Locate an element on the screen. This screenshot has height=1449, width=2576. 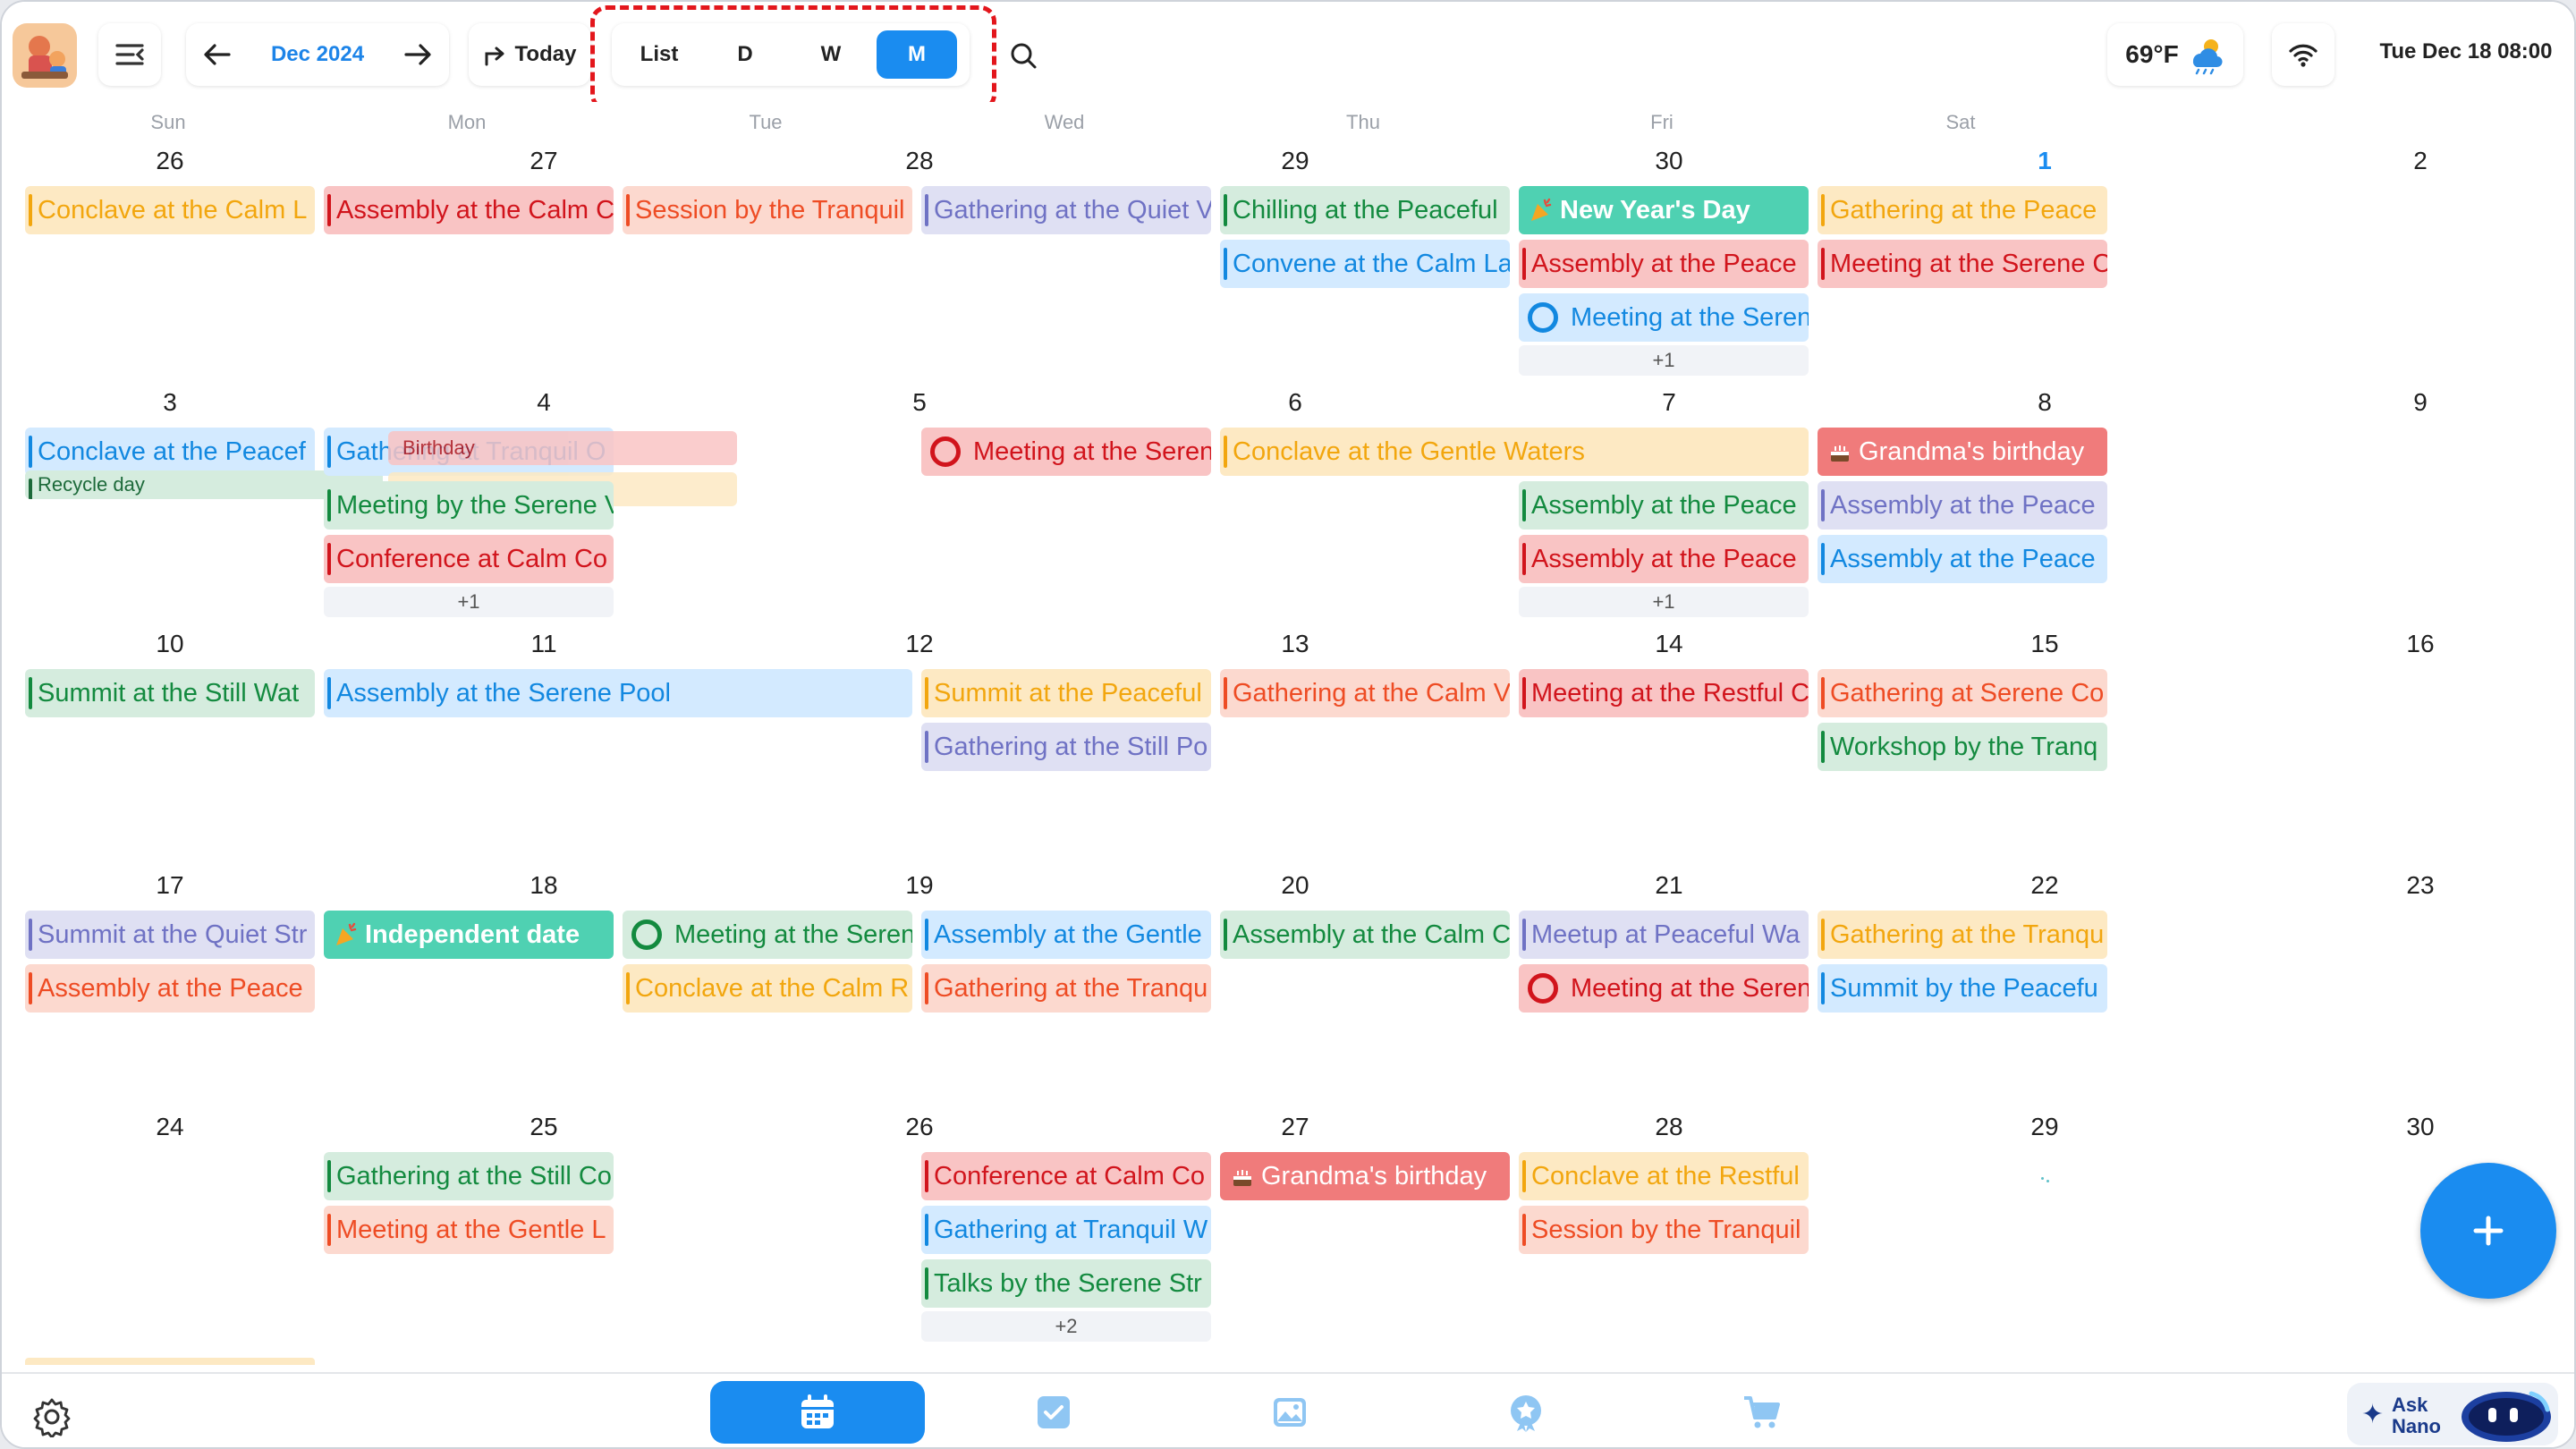
event-chip: Gathering at Tranquil W is located at coordinates (1066, 1230).